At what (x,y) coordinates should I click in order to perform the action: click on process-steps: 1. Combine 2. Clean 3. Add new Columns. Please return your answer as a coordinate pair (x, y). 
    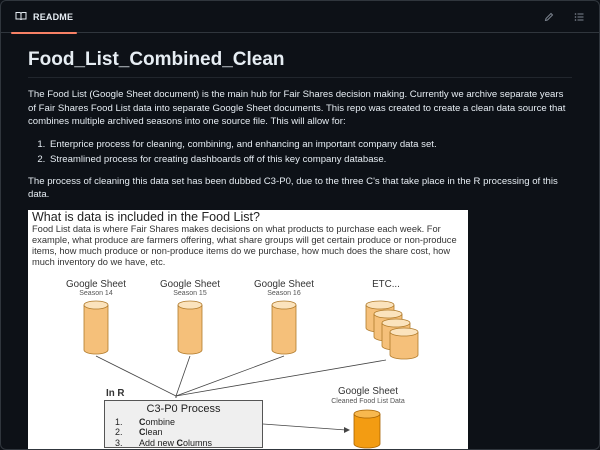
    Looking at the image, I should click on (163, 433).